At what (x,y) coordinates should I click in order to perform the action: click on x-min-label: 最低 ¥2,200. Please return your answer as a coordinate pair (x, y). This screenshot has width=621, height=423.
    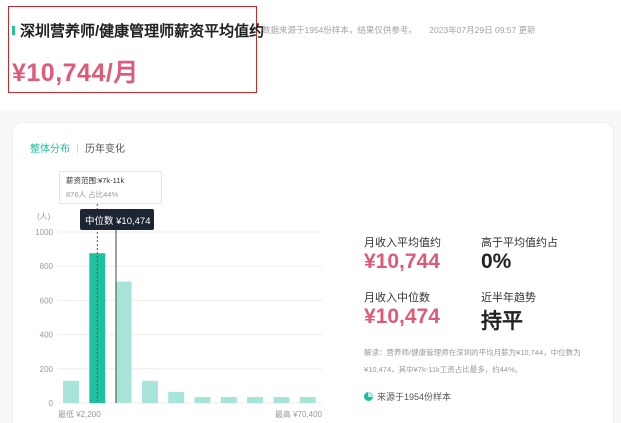
    Looking at the image, I should click on (79, 414).